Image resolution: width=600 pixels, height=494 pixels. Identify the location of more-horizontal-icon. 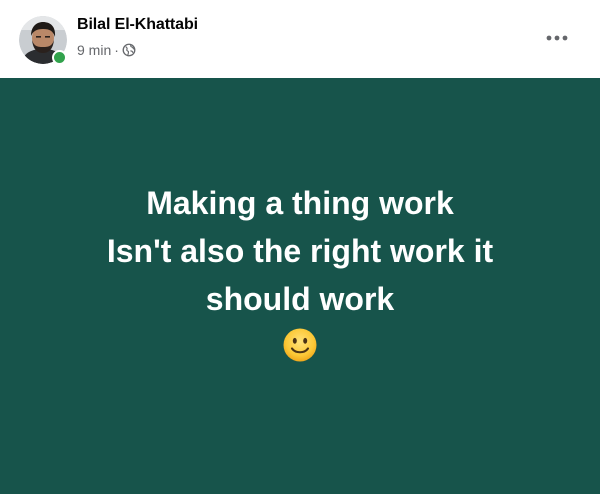
(557, 38).